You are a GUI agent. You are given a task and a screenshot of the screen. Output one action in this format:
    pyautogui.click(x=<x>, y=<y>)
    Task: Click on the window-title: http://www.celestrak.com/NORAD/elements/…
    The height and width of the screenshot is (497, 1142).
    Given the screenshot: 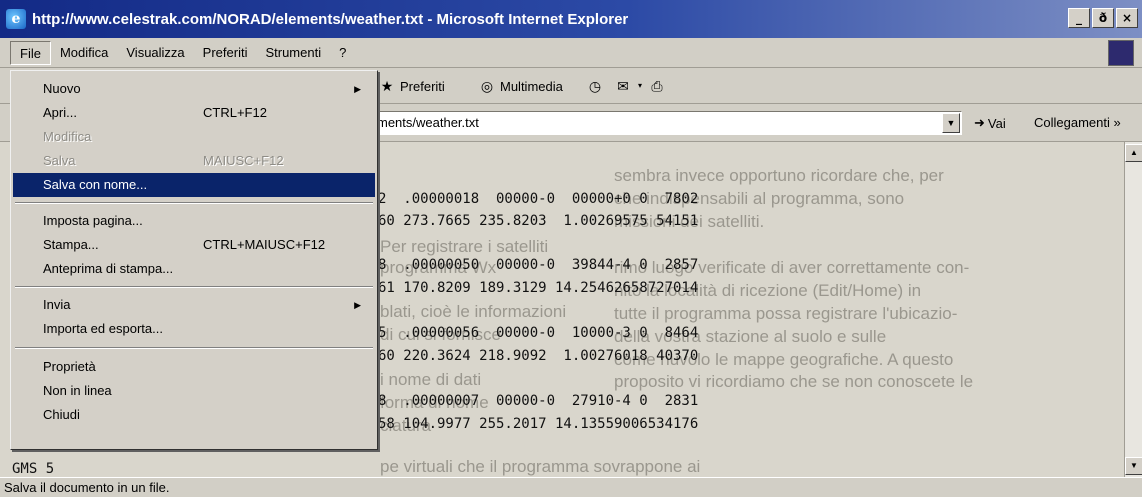 What is the action you would take?
    pyautogui.click(x=330, y=19)
    